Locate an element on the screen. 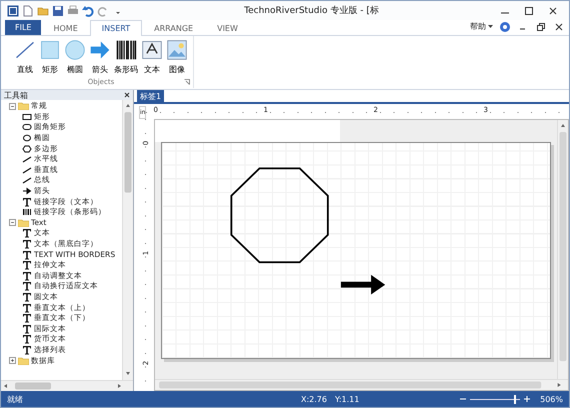 The width and height of the screenshot is (570, 408). ribbon-tab: VIEW is located at coordinates (227, 27).